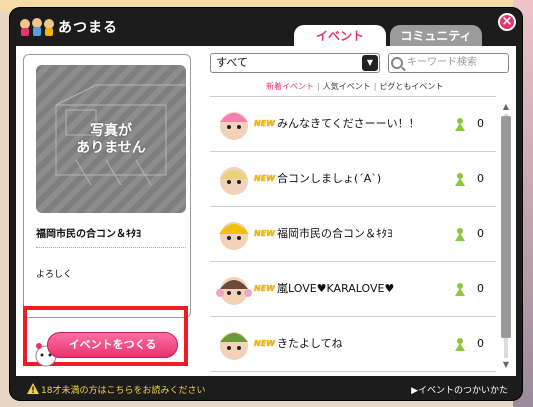 This screenshot has width=533, height=407. What do you see at coordinates (506, 365) in the screenshot?
I see `scroll-down-icon: ▼` at bounding box center [506, 365].